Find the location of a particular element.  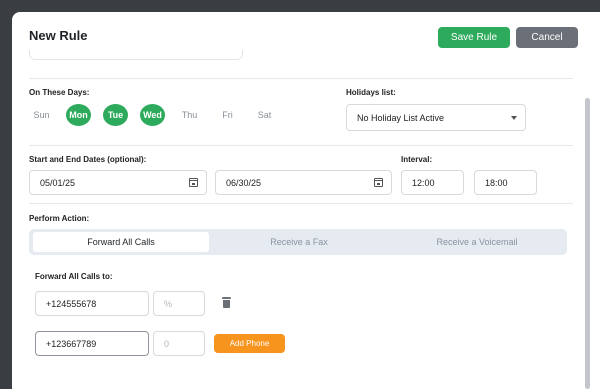

scrollbar-thumb is located at coordinates (587, 243).